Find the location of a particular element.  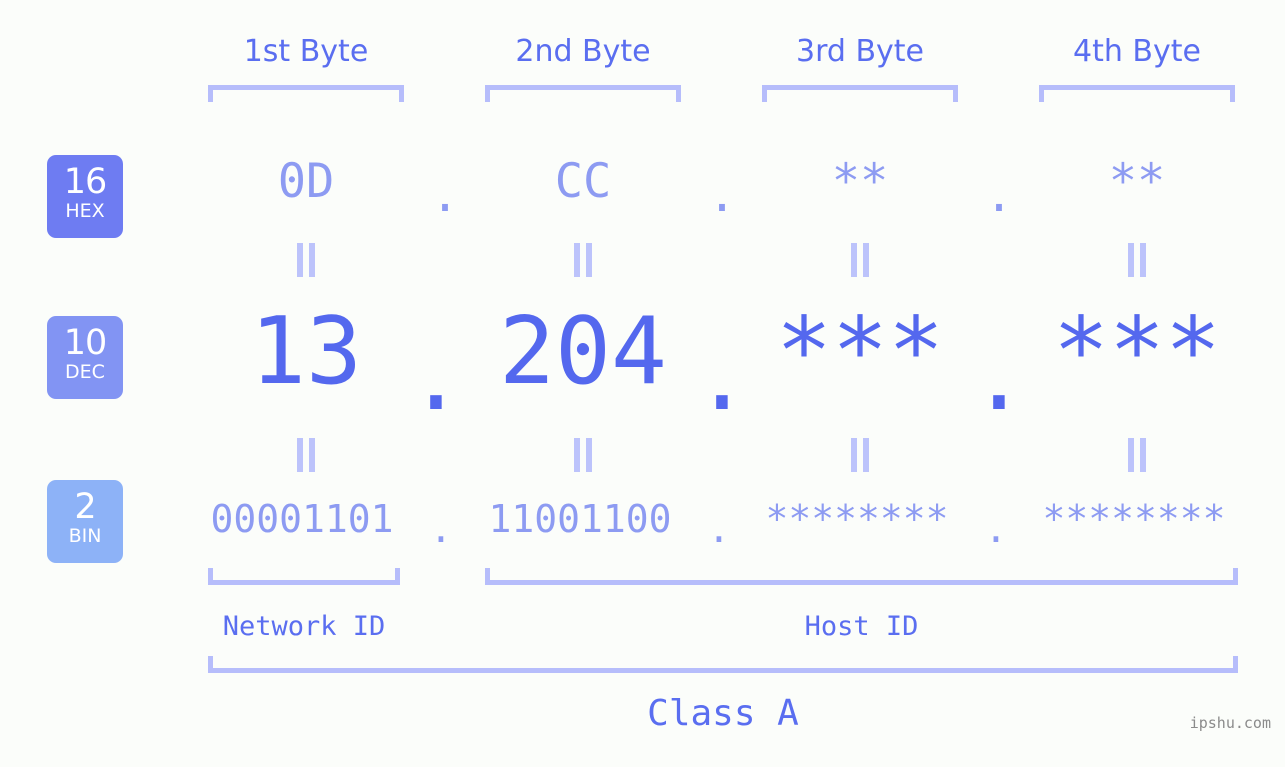

dec-byte-3: *** is located at coordinates (860, 351).